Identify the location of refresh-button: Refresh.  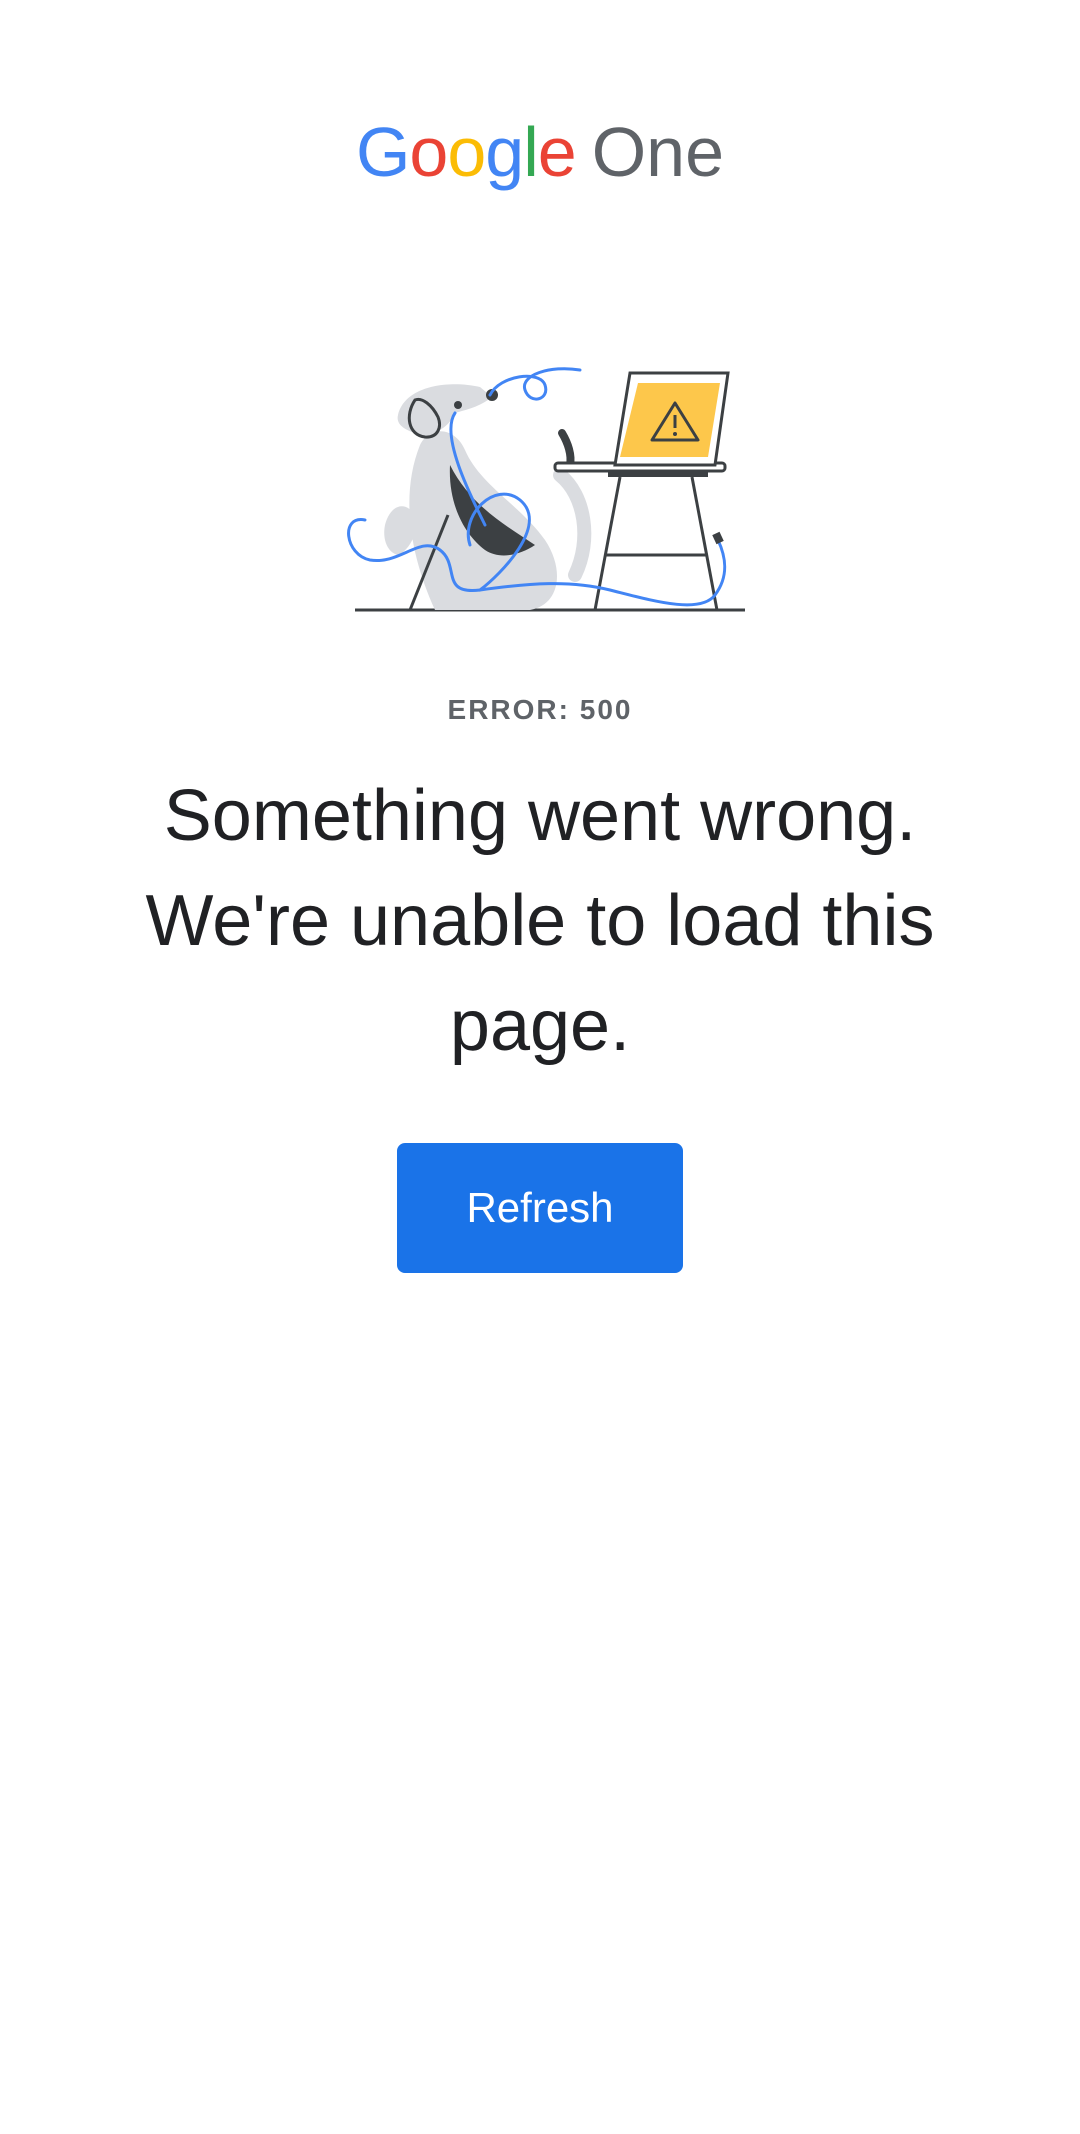
(540, 1208).